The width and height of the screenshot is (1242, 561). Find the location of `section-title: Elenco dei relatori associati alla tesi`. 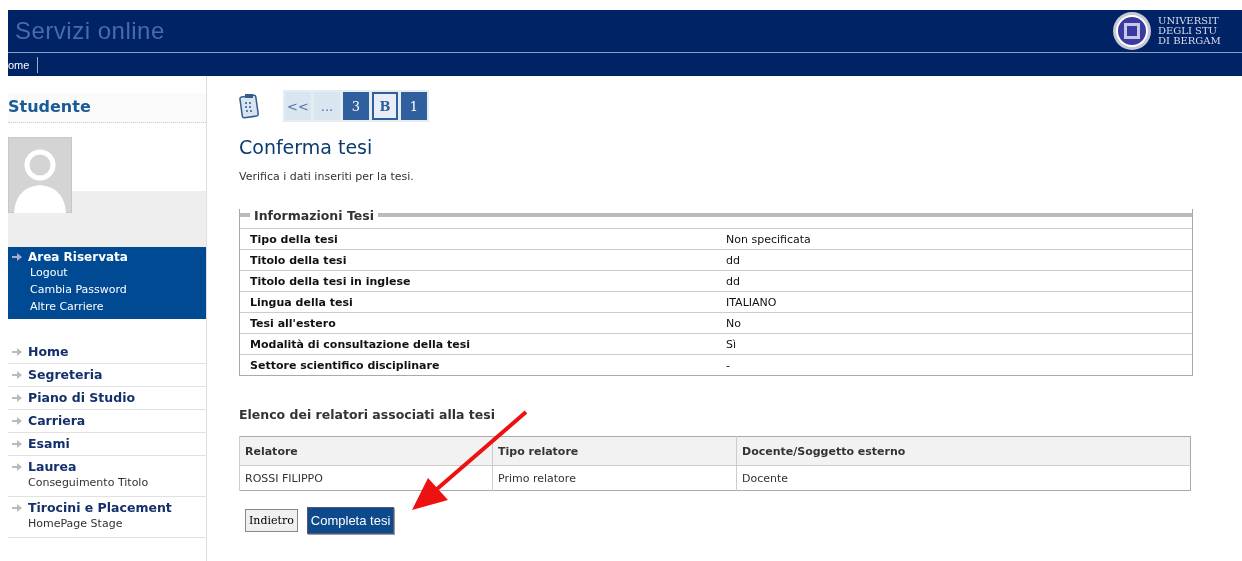

section-title: Elenco dei relatori associati alla tesi is located at coordinates (367, 414).